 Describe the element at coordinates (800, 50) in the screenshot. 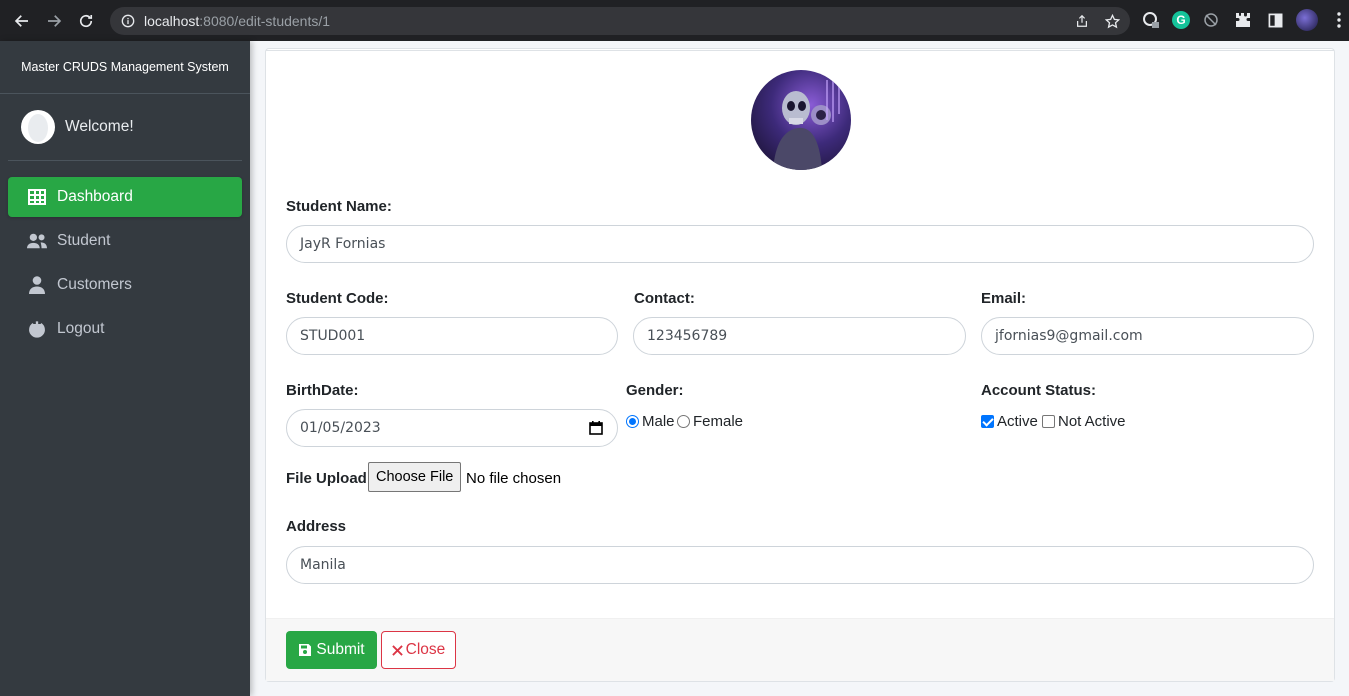

I see `card-divider` at that location.